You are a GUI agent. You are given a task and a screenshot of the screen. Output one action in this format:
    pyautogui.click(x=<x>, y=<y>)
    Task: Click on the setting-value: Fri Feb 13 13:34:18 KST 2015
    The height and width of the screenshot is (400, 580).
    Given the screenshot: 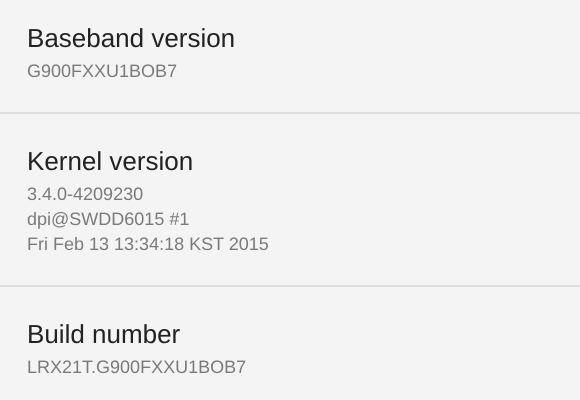 What is the action you would take?
    pyautogui.click(x=148, y=244)
    